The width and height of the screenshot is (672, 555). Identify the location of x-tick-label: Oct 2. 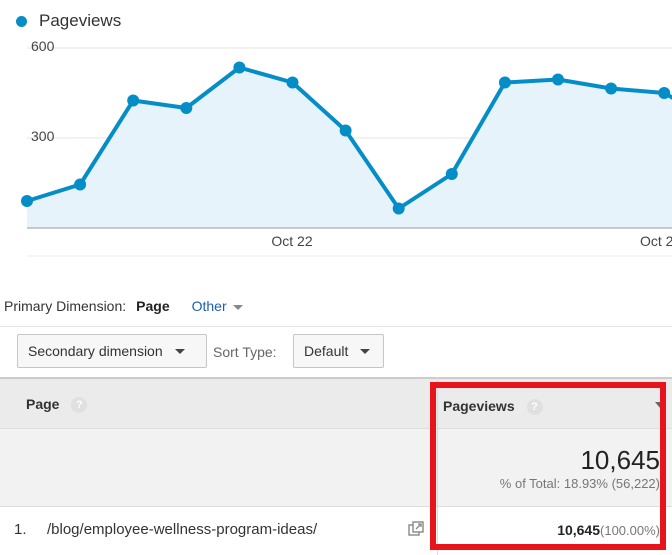
(656, 241).